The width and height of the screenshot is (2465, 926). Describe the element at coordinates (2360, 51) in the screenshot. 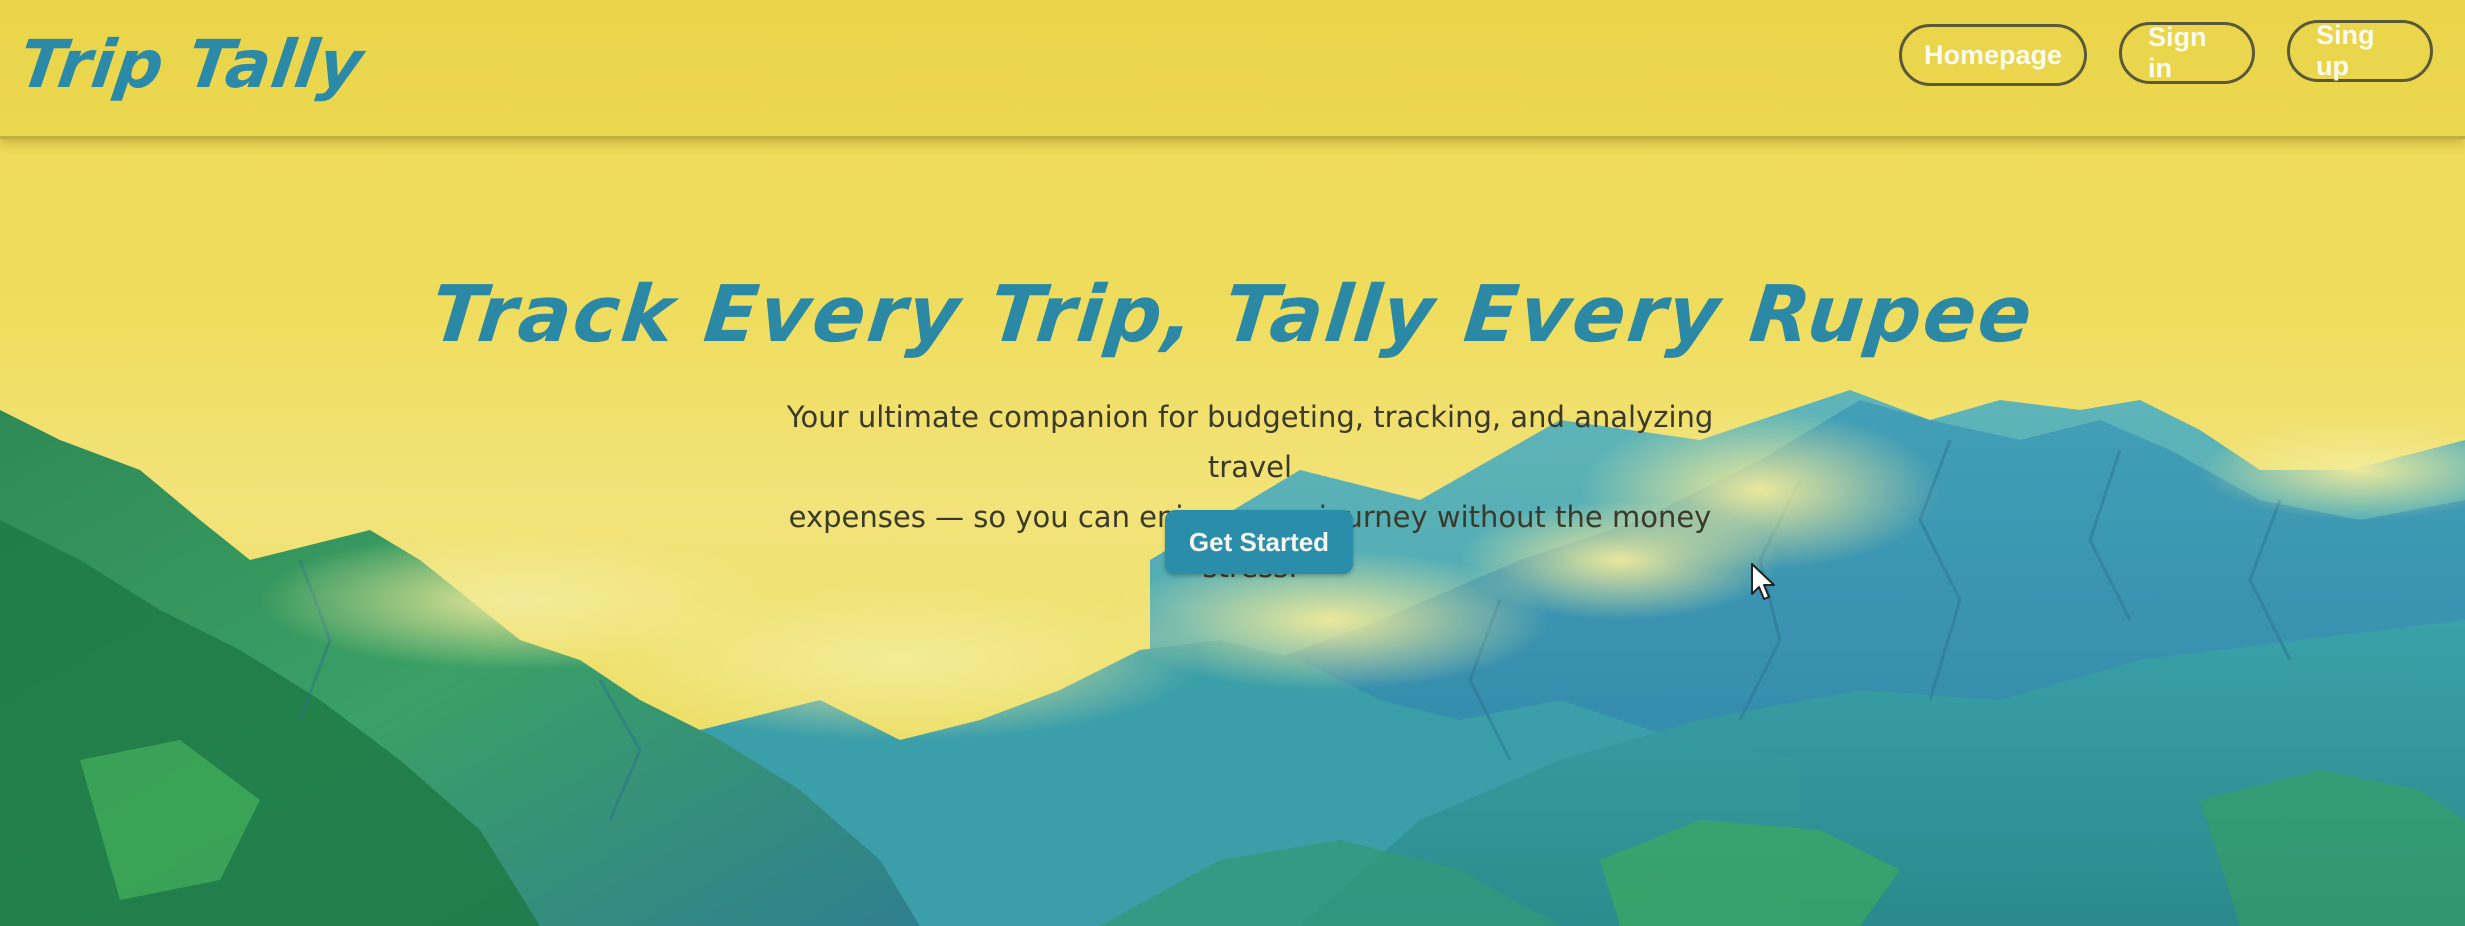

I see `sign-up-button: Sing up` at that location.